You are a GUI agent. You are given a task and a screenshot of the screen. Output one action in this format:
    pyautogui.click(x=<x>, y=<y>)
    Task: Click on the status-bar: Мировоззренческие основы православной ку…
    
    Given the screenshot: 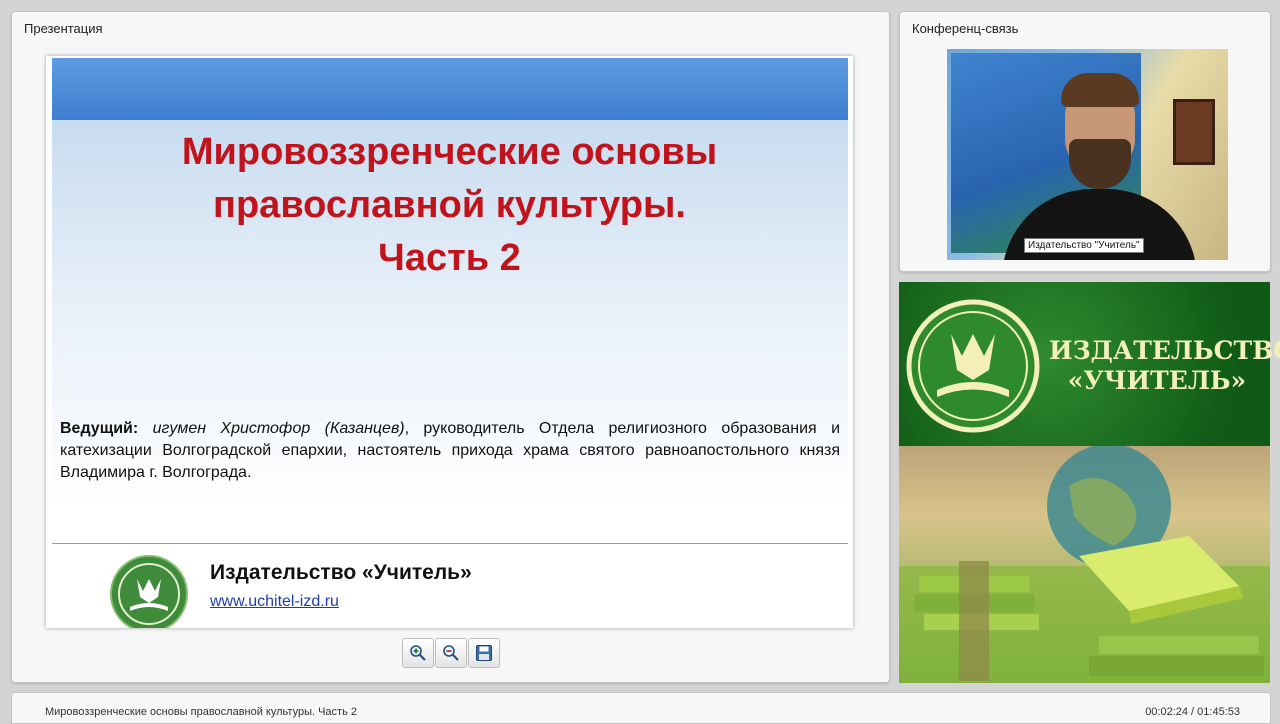 What is the action you would take?
    pyautogui.click(x=641, y=708)
    